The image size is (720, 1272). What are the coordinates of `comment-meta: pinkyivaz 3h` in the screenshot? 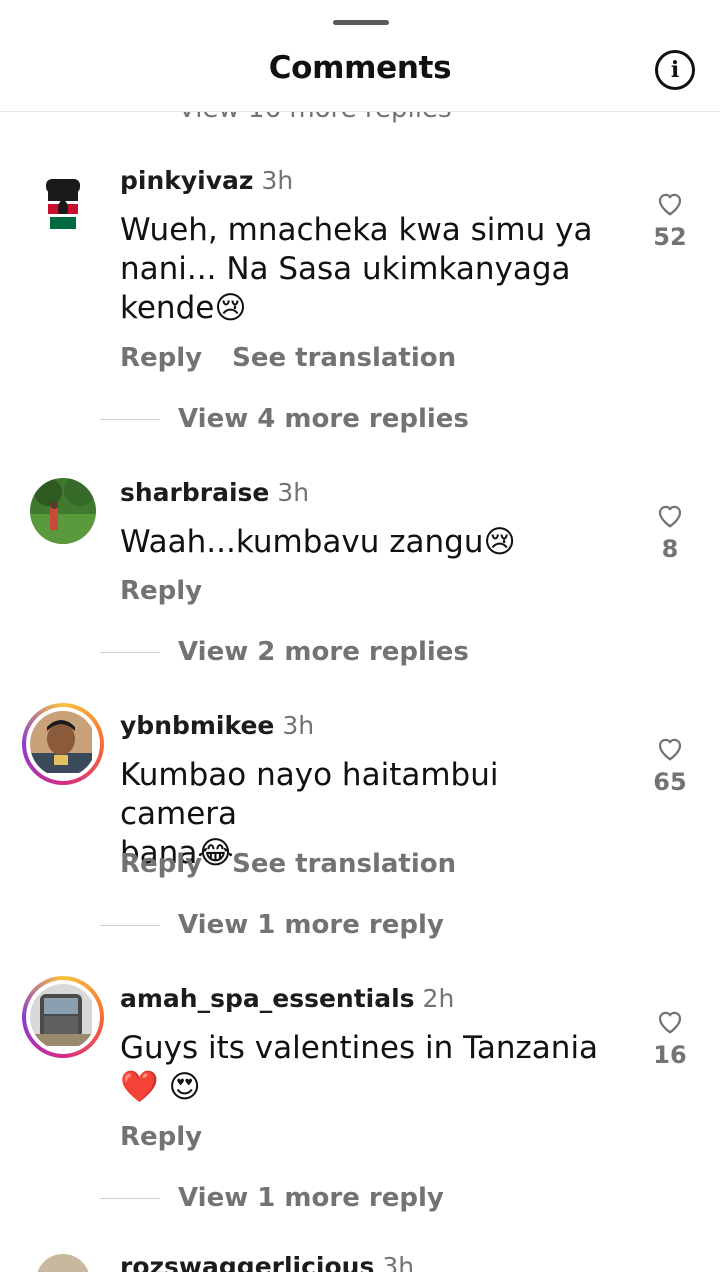 It's located at (206, 180).